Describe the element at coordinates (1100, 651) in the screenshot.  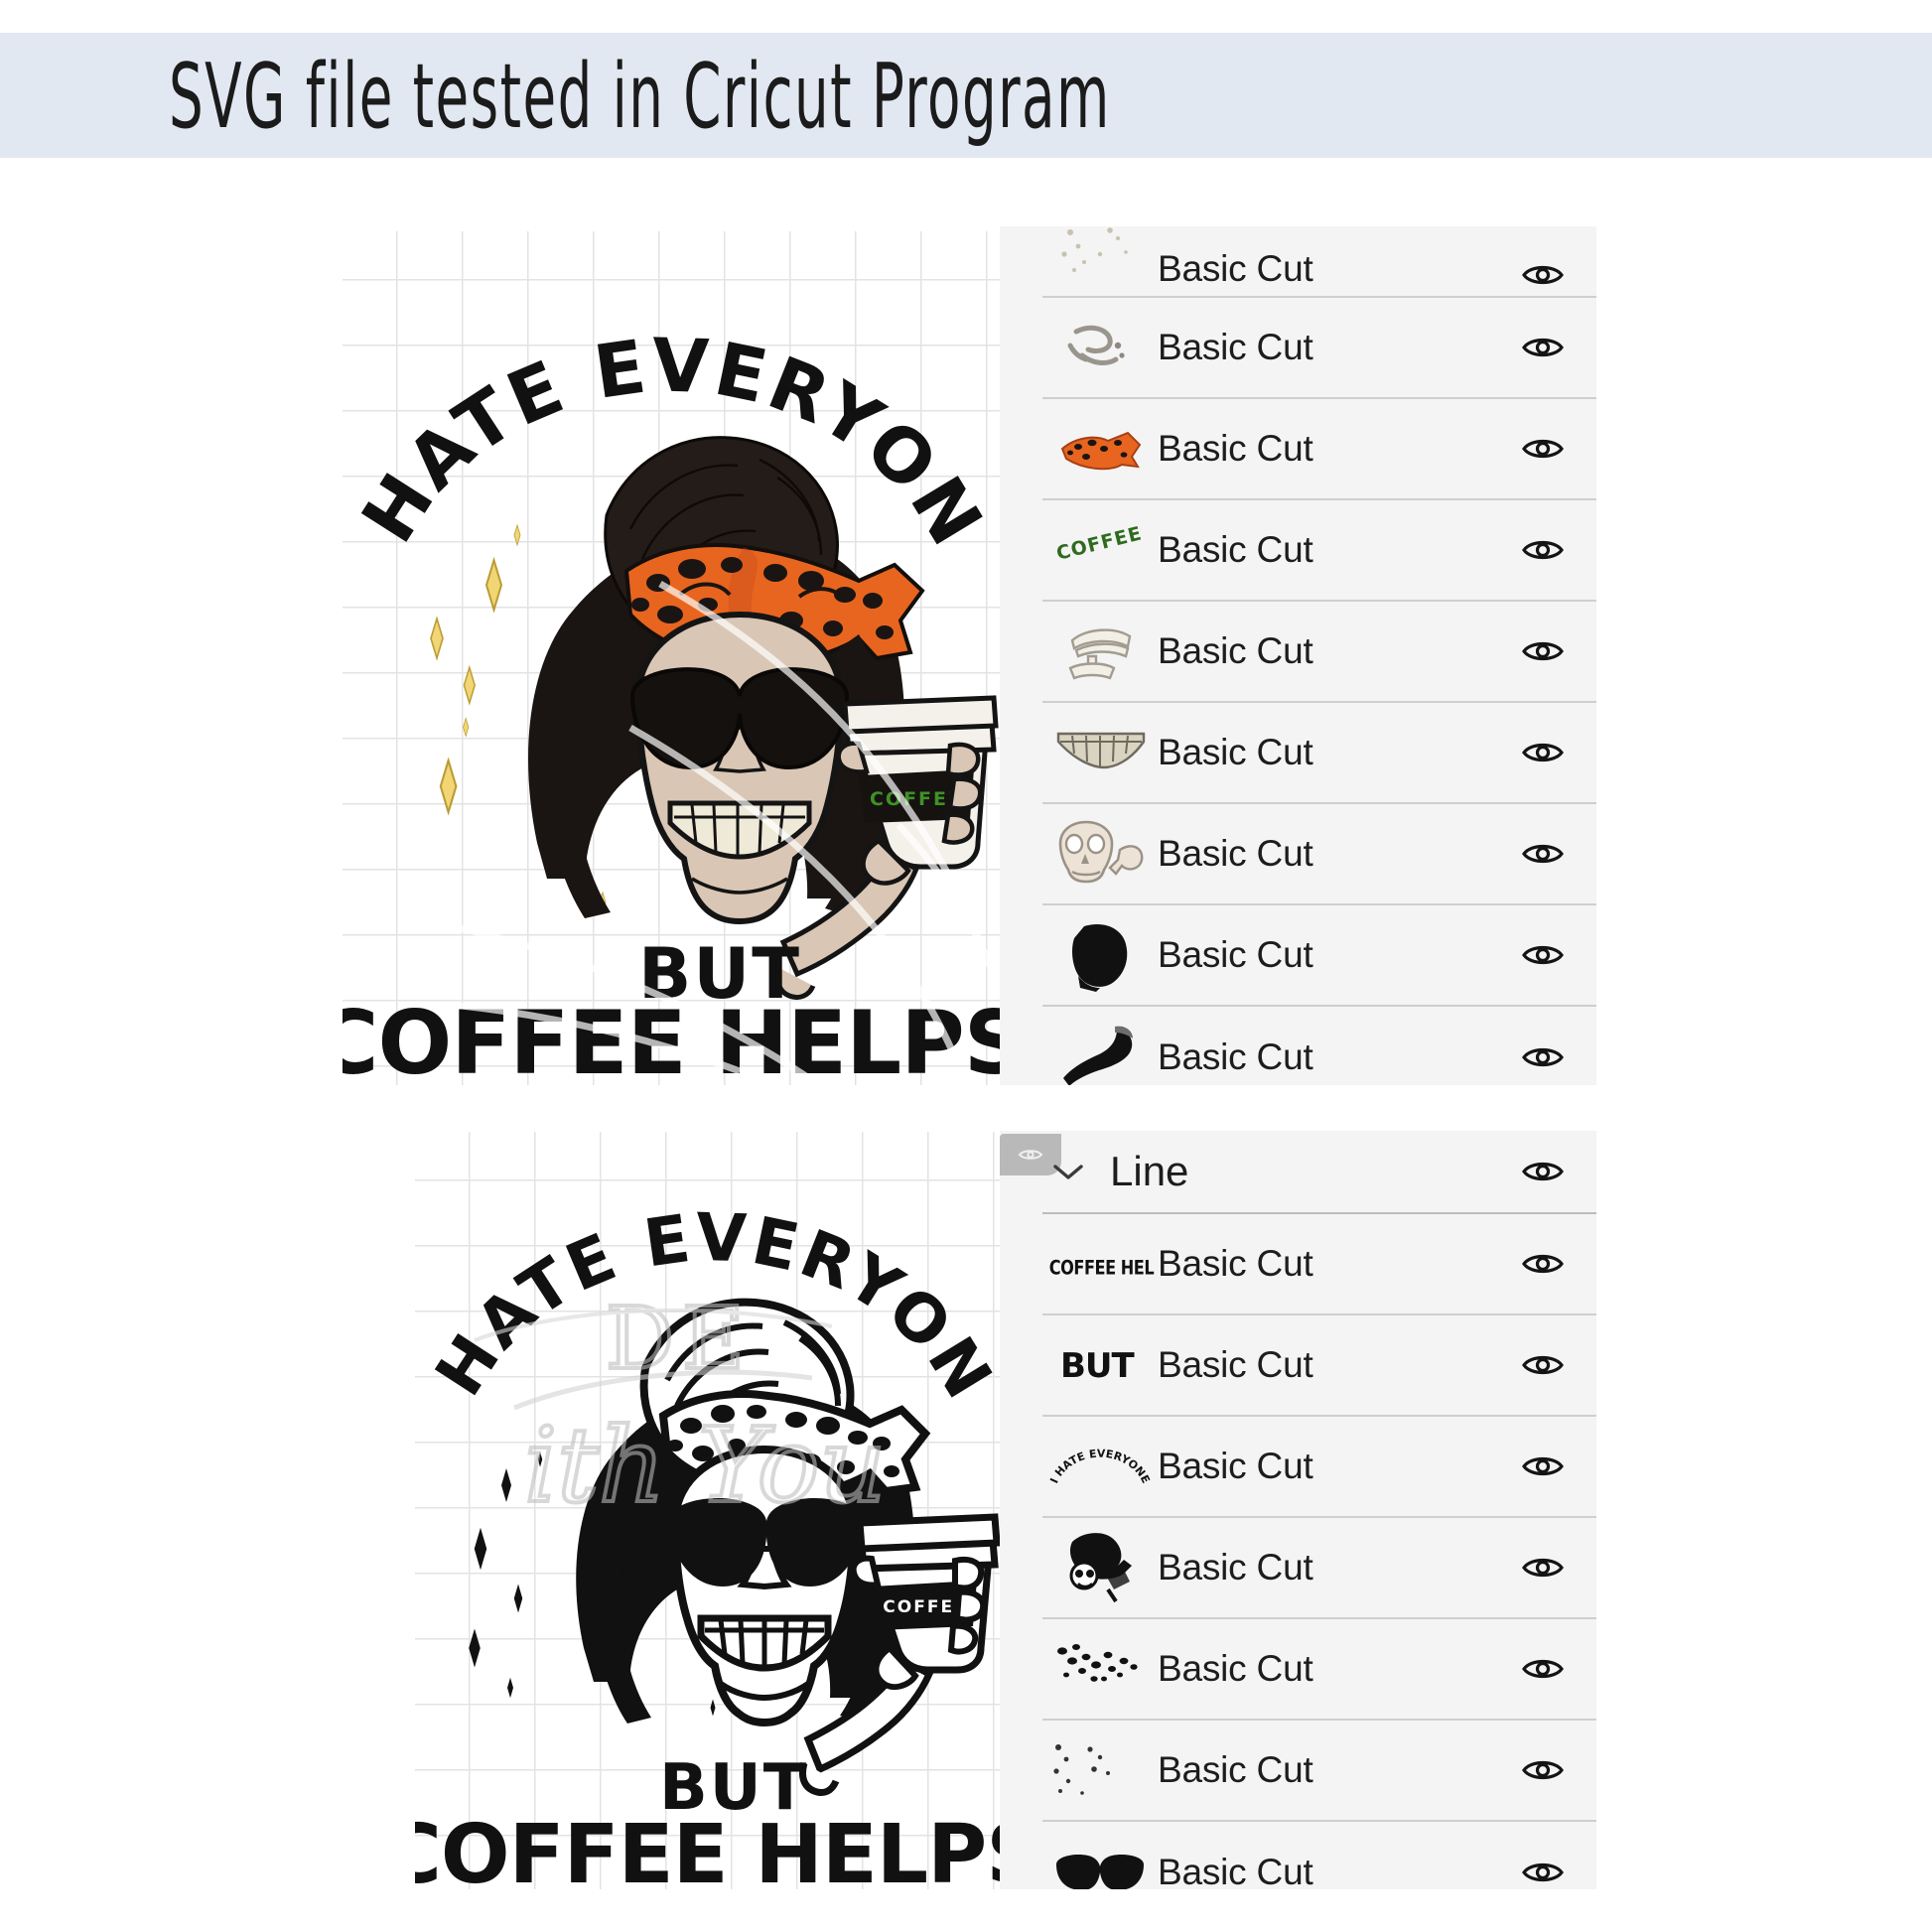
I see `cup-lid-outline-icon` at that location.